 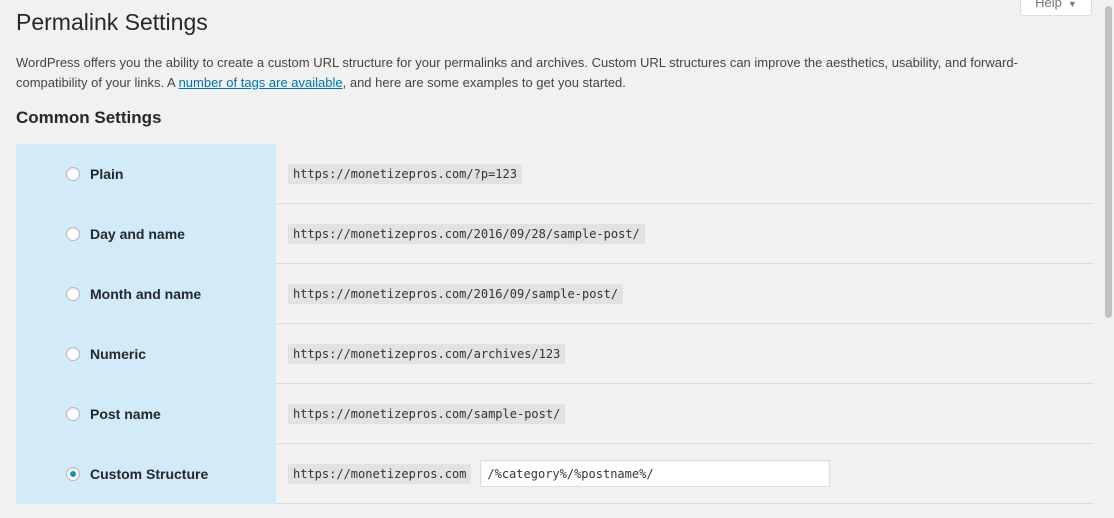 I want to click on option-label: Numeric, so click(x=118, y=354).